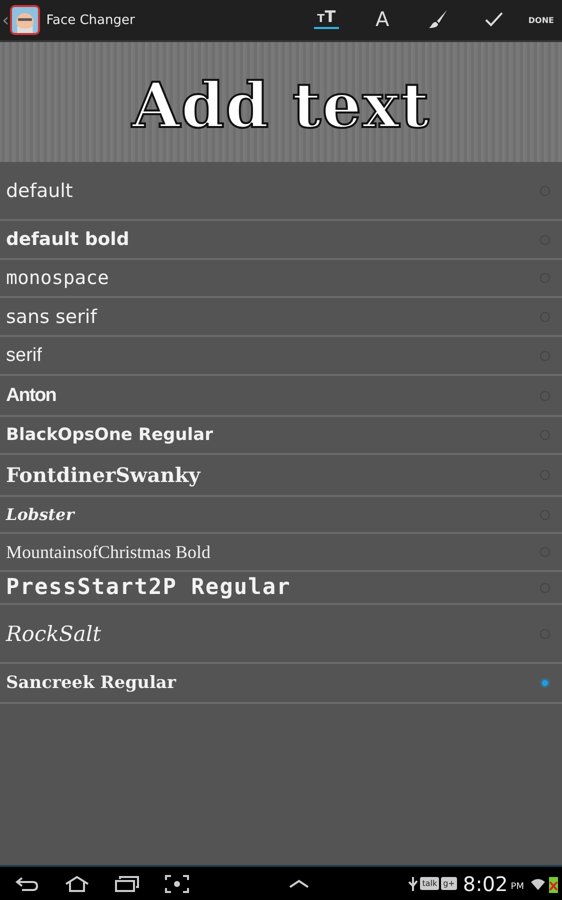 The width and height of the screenshot is (562, 900). I want to click on home-icon, so click(77, 884).